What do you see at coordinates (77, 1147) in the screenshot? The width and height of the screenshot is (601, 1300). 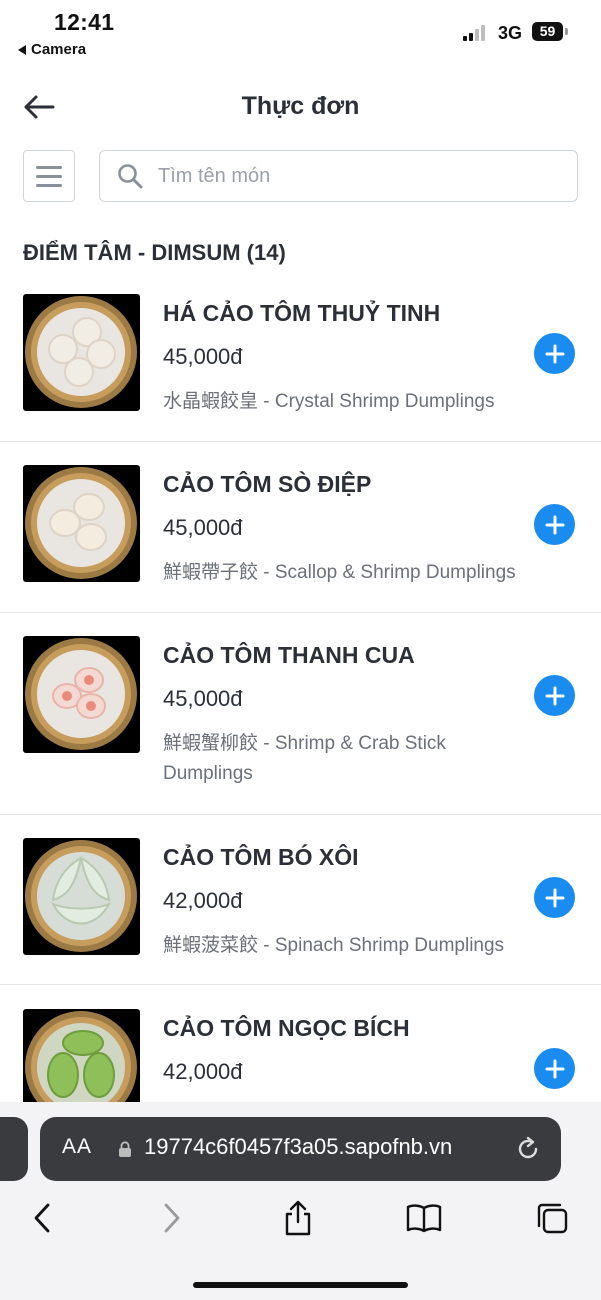 I see `reader-settings-button: AA` at bounding box center [77, 1147].